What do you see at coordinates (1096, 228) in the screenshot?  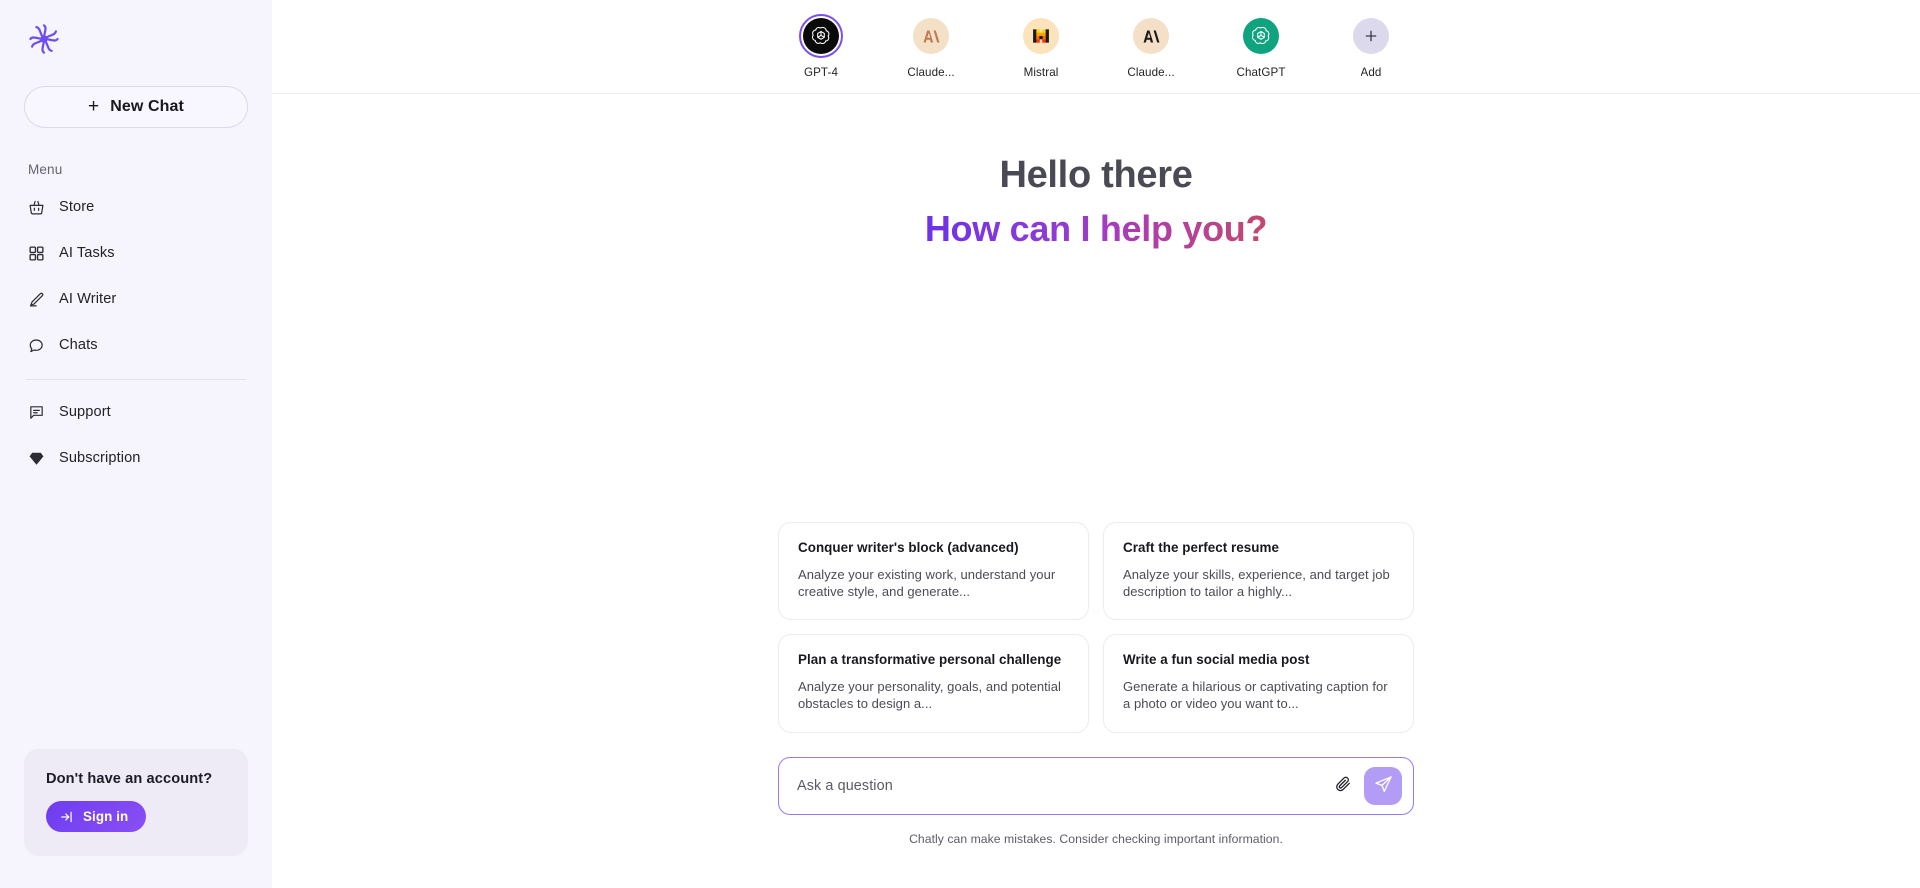 I see `greeting-line-2: How can I help you?` at bounding box center [1096, 228].